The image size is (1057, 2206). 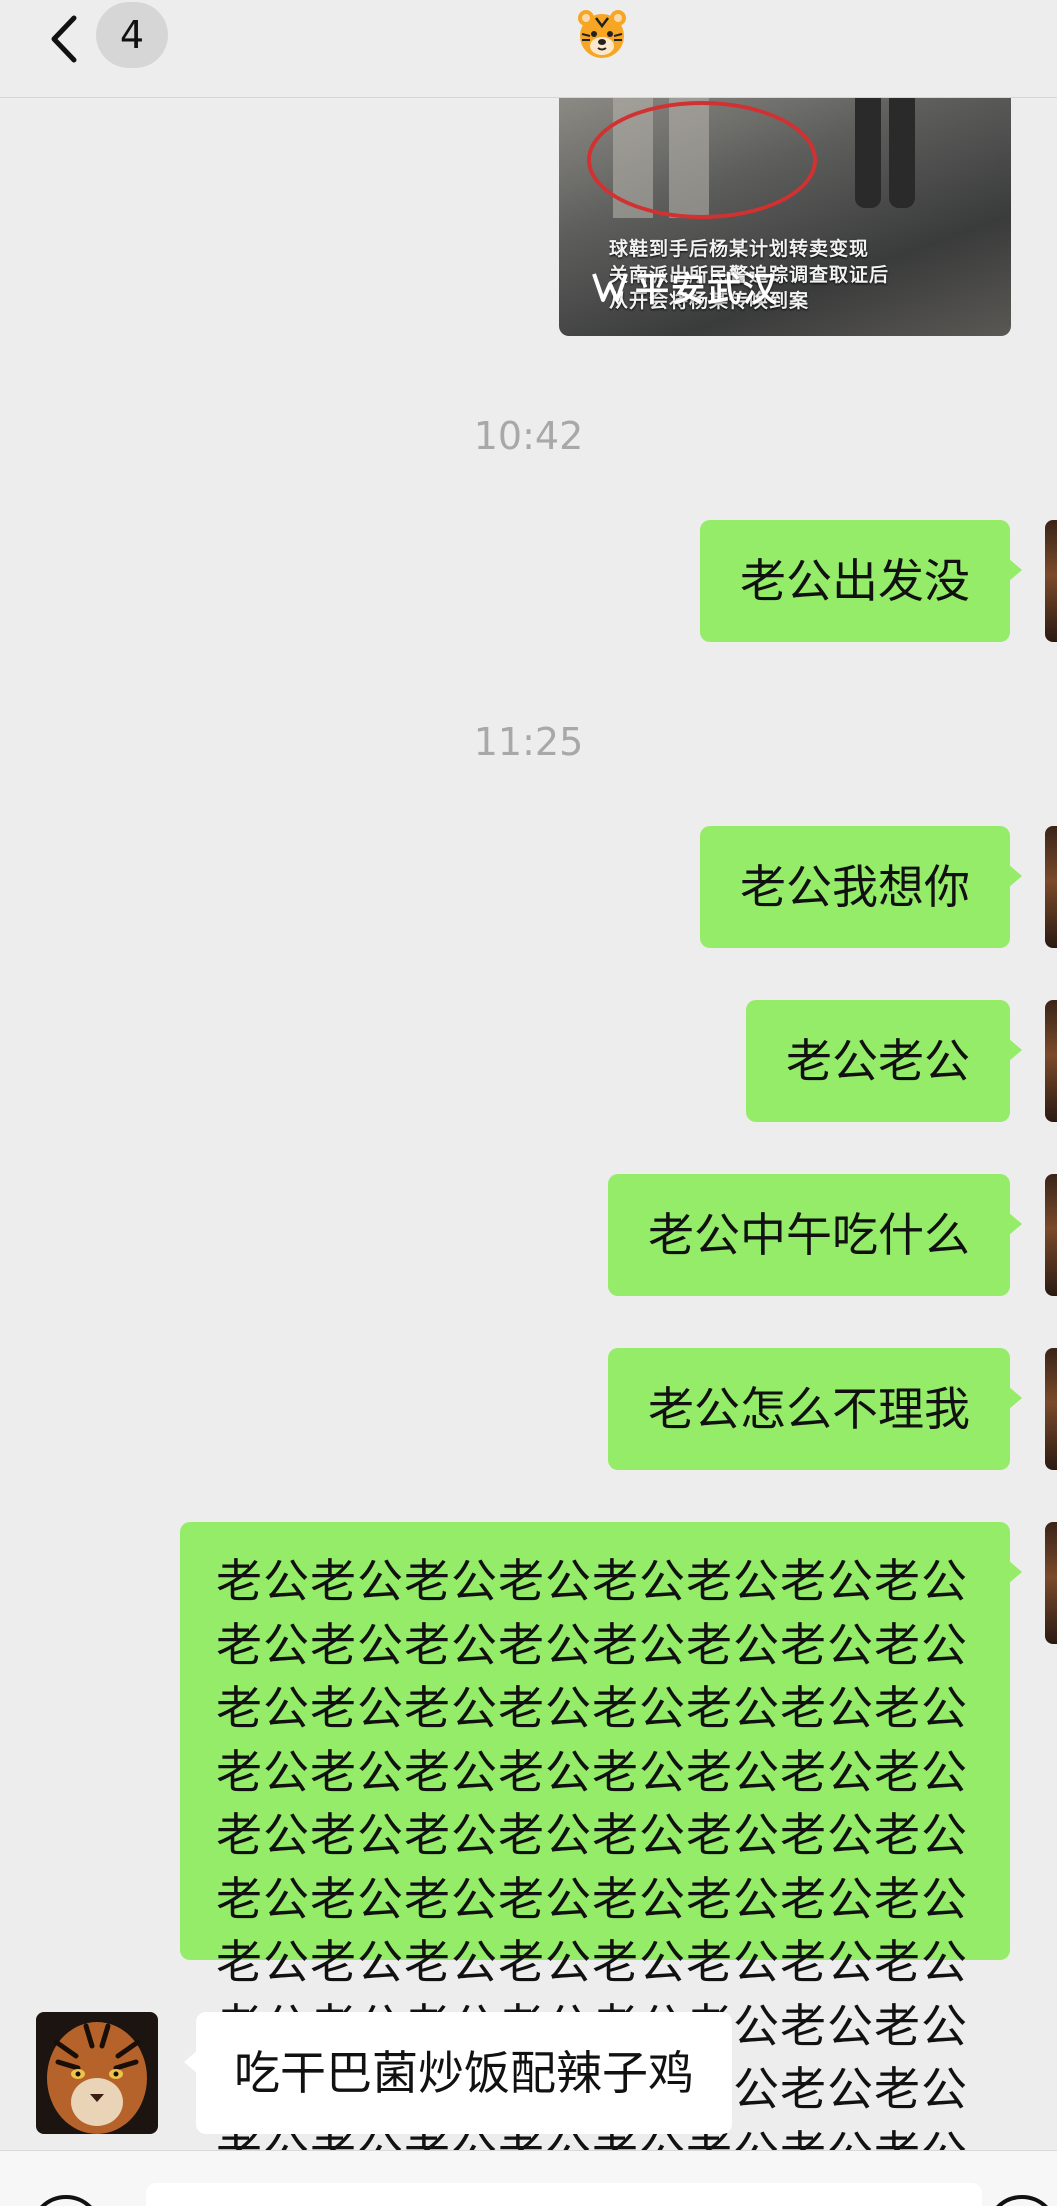 What do you see at coordinates (66, 2199) in the screenshot?
I see `voice-icon` at bounding box center [66, 2199].